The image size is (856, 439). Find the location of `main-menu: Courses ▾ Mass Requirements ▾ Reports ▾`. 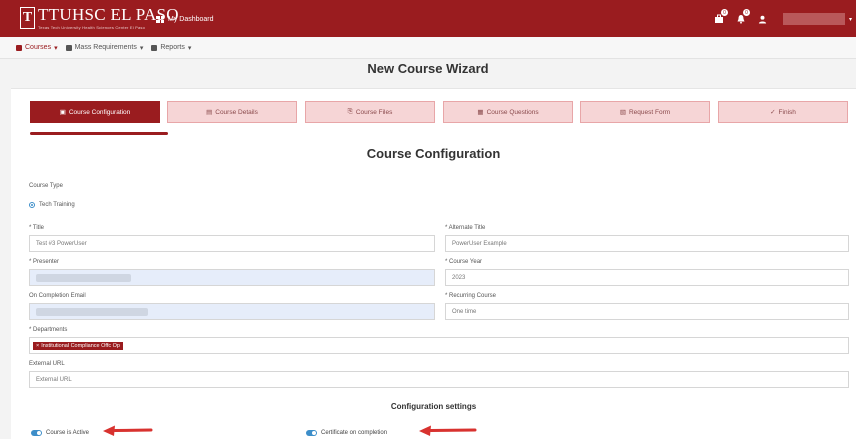

main-menu: Courses ▾ Mass Requirements ▾ Reports ▾ is located at coordinates (428, 48).